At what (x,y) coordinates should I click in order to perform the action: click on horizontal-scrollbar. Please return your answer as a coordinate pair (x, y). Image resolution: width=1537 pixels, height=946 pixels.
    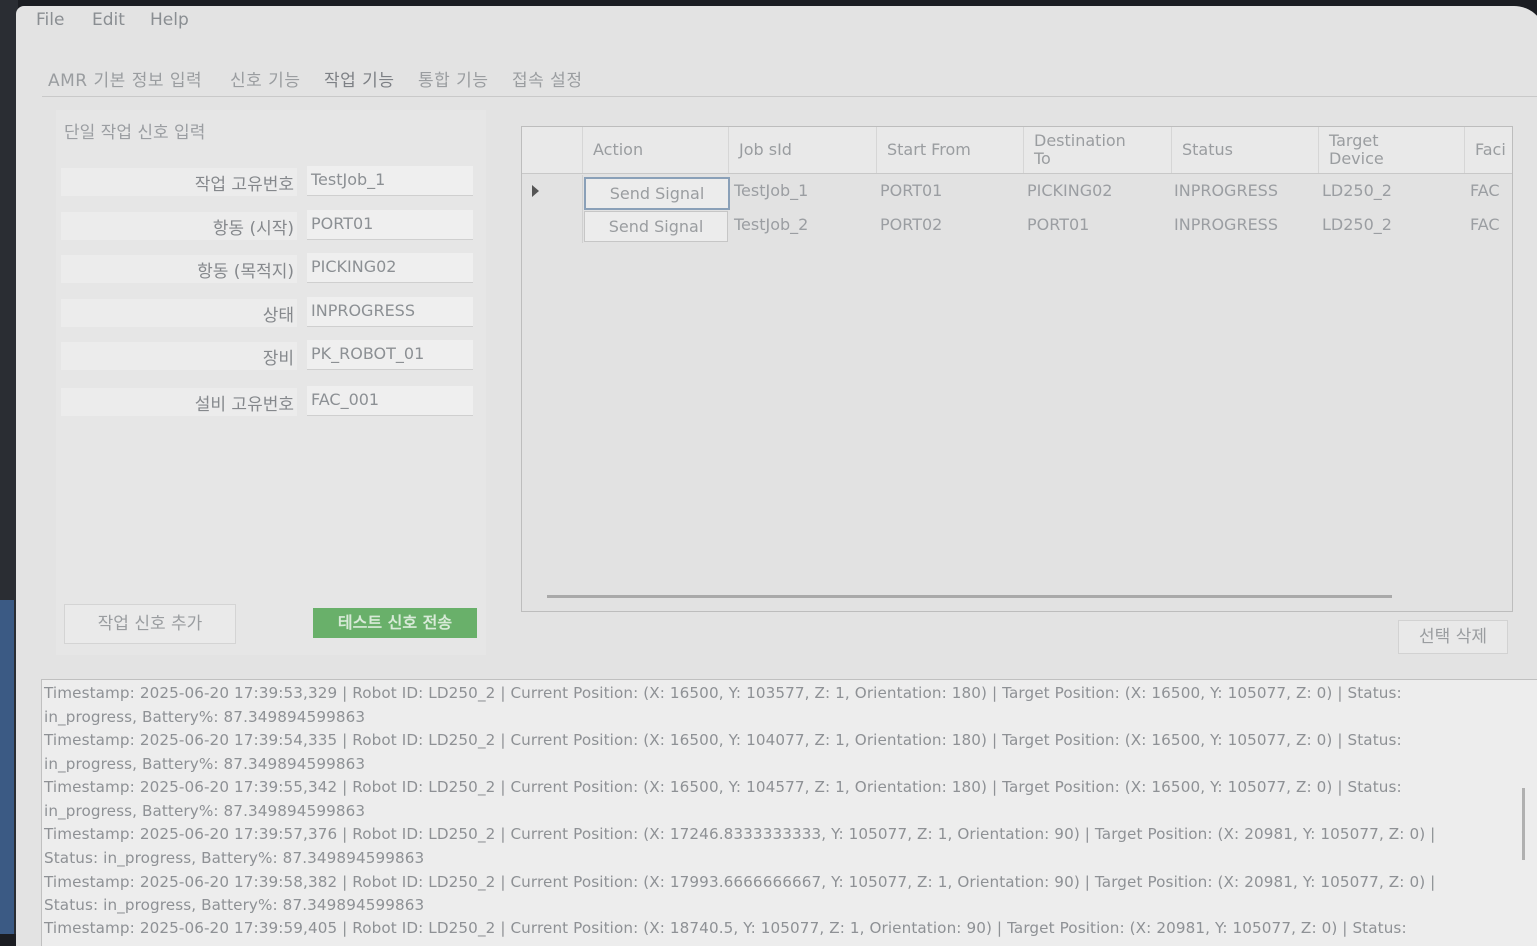
    Looking at the image, I should click on (969, 596).